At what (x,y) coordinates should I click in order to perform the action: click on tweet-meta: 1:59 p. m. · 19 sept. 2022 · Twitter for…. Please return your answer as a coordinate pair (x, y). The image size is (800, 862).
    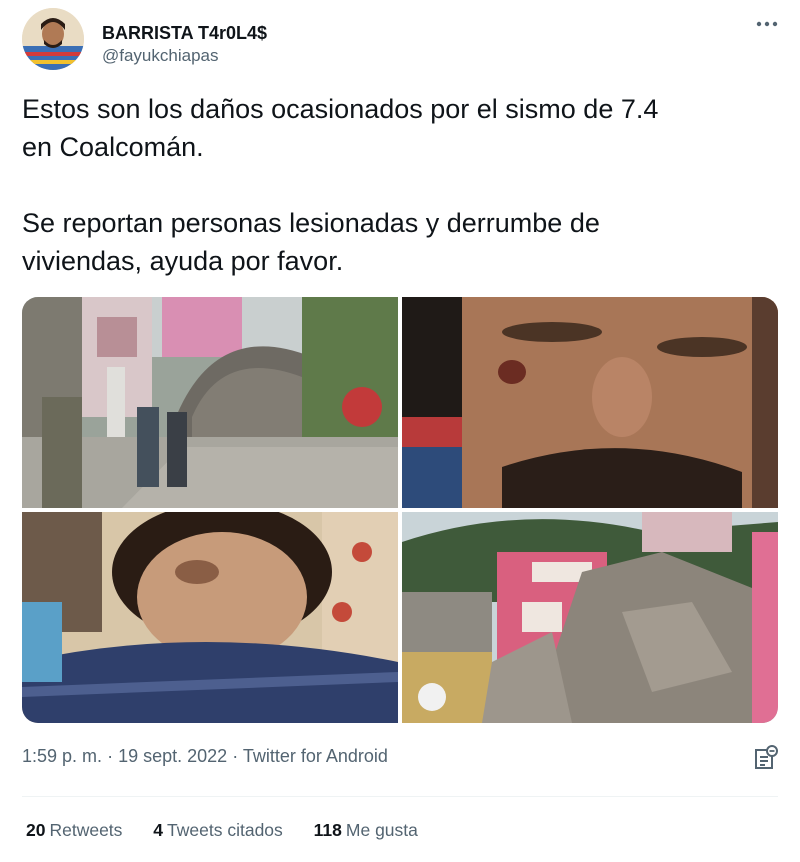
    Looking at the image, I should click on (205, 756).